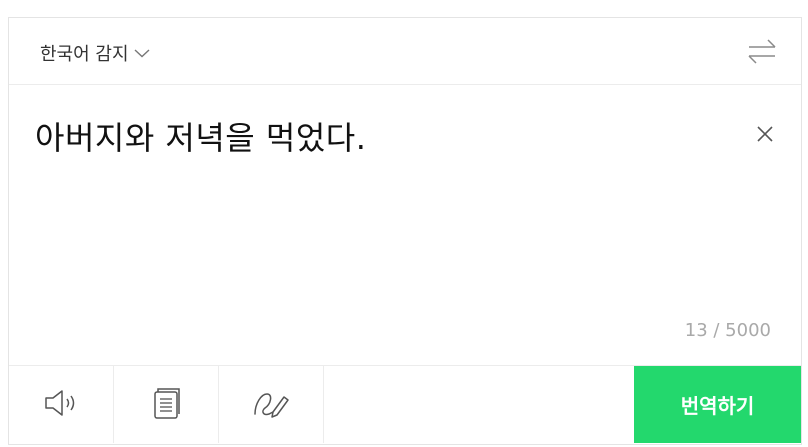 The height and width of the screenshot is (447, 808). I want to click on speaker-icon, so click(61, 405).